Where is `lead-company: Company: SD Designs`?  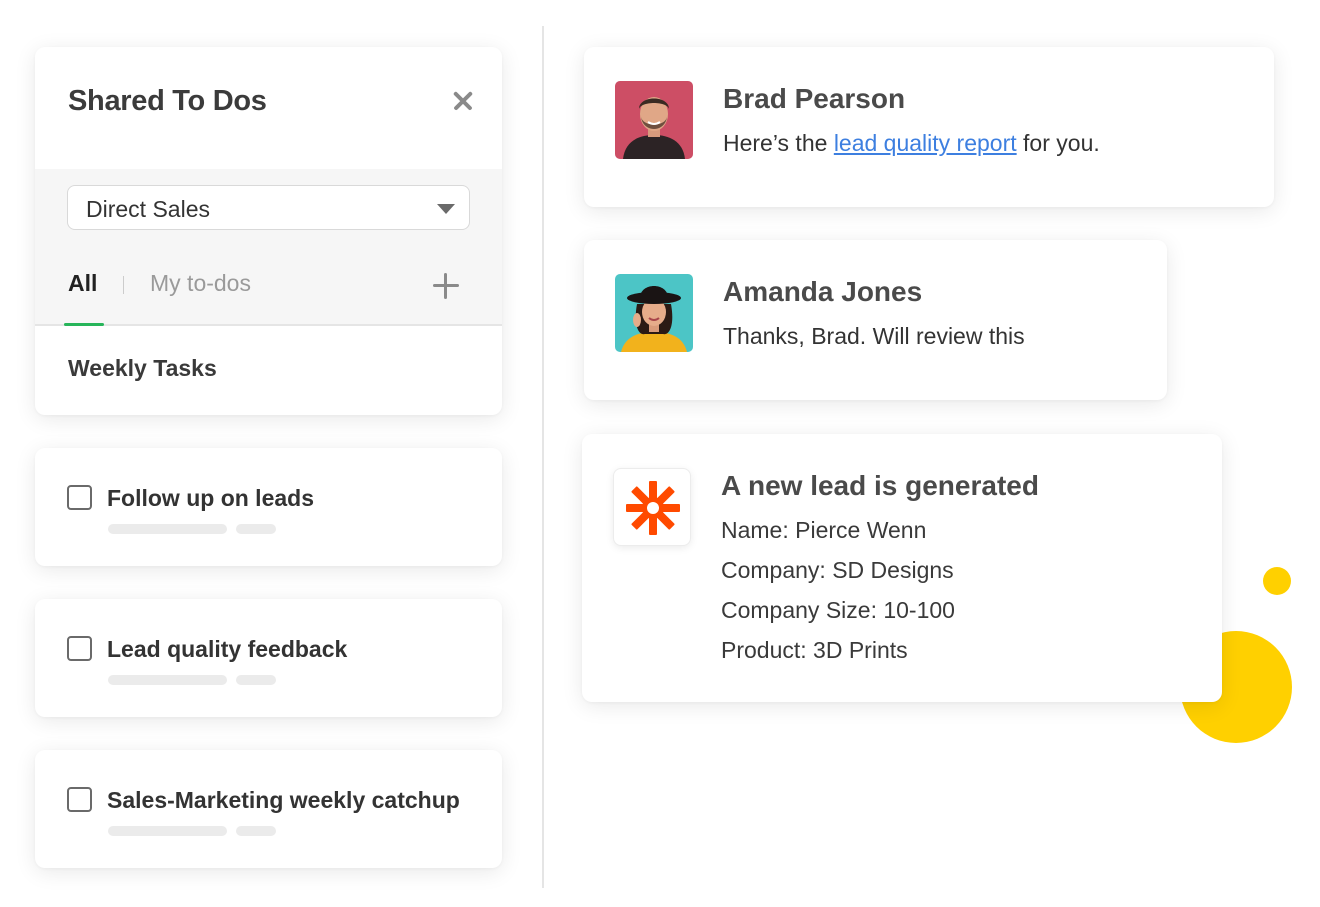 lead-company: Company: SD Designs is located at coordinates (837, 570).